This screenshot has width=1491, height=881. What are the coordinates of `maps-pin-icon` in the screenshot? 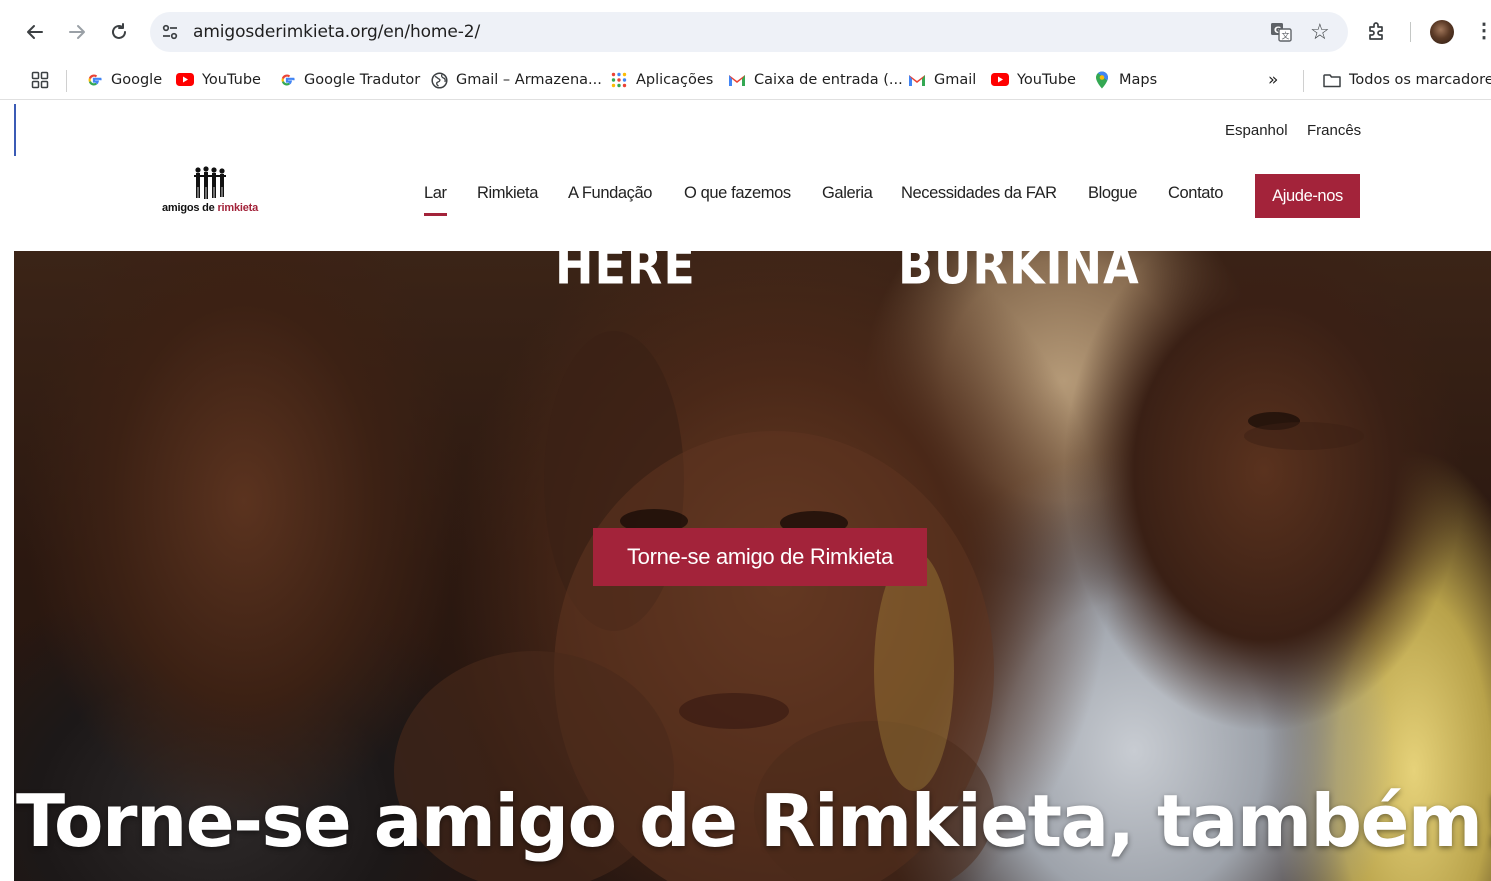 It's located at (1102, 80).